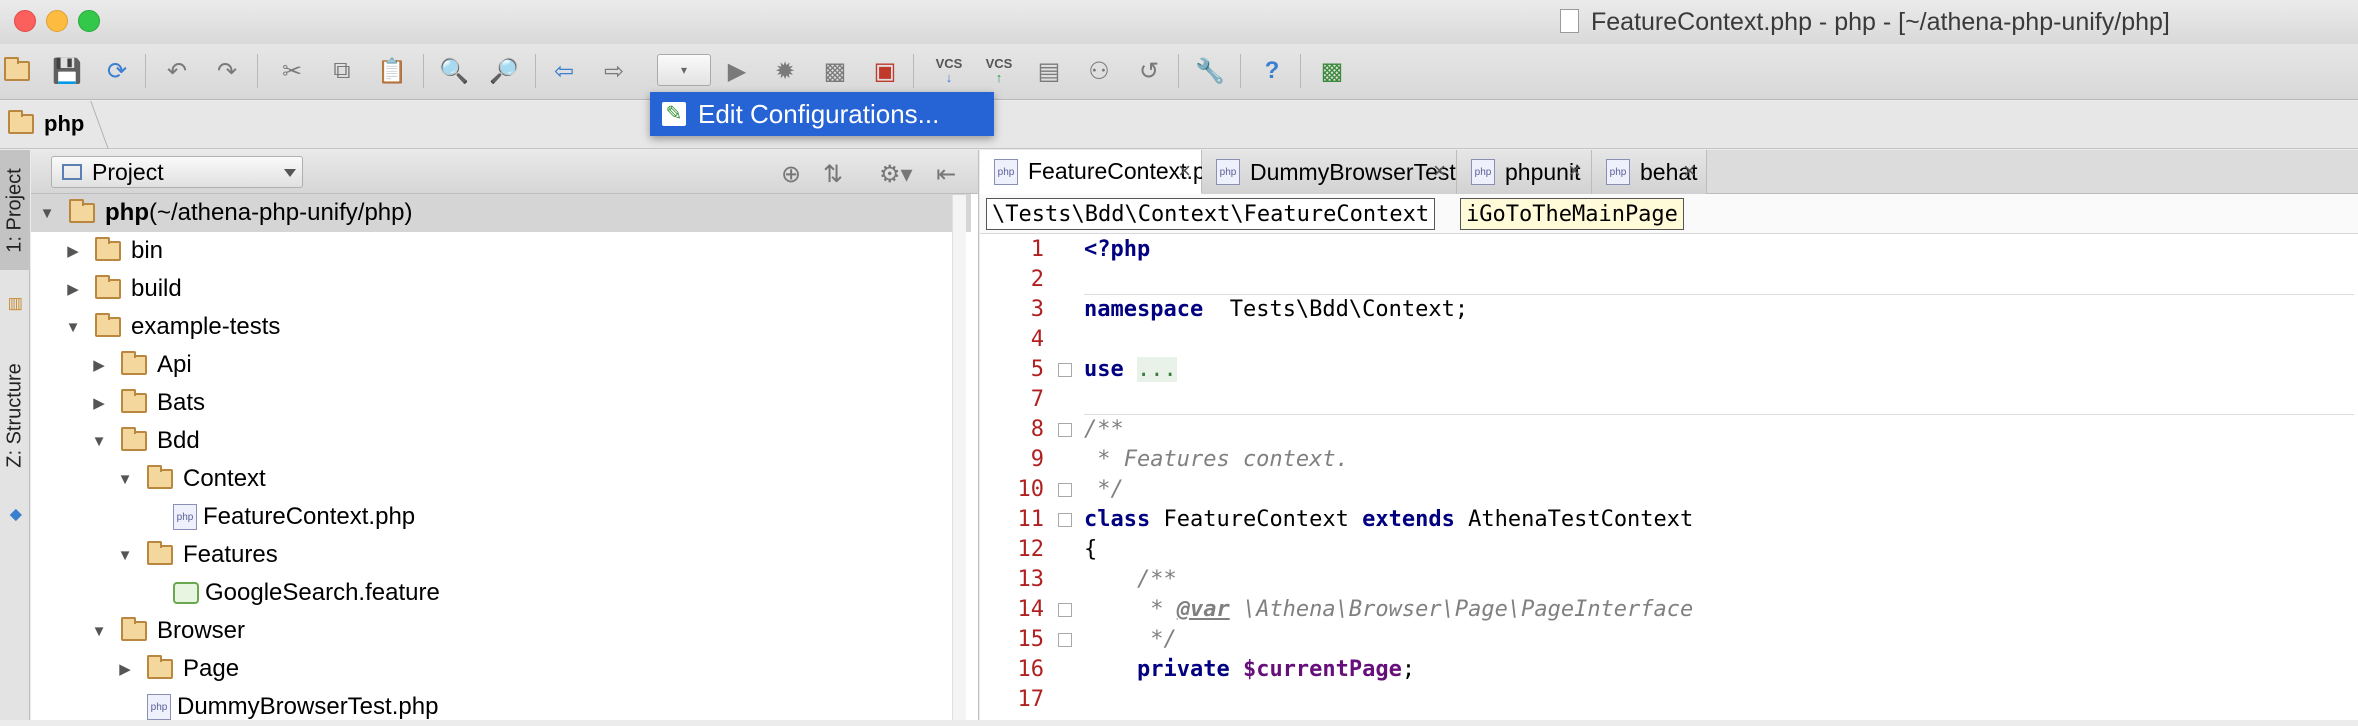 The width and height of the screenshot is (2358, 726). What do you see at coordinates (501, 669) in the screenshot?
I see `tree-item: ▶ Page` at bounding box center [501, 669].